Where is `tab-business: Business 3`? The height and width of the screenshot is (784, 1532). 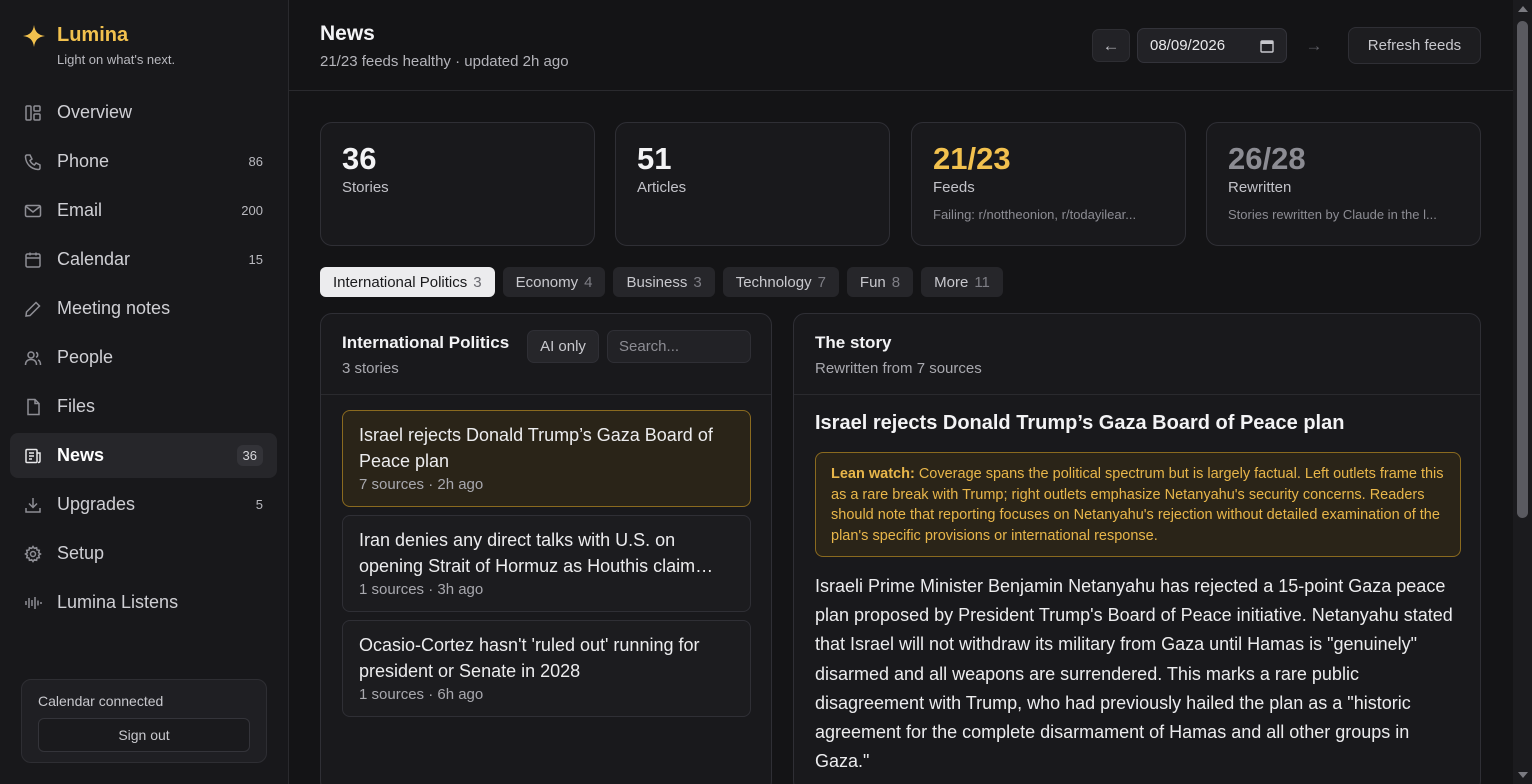
tab-business: Business 3 is located at coordinates (664, 282).